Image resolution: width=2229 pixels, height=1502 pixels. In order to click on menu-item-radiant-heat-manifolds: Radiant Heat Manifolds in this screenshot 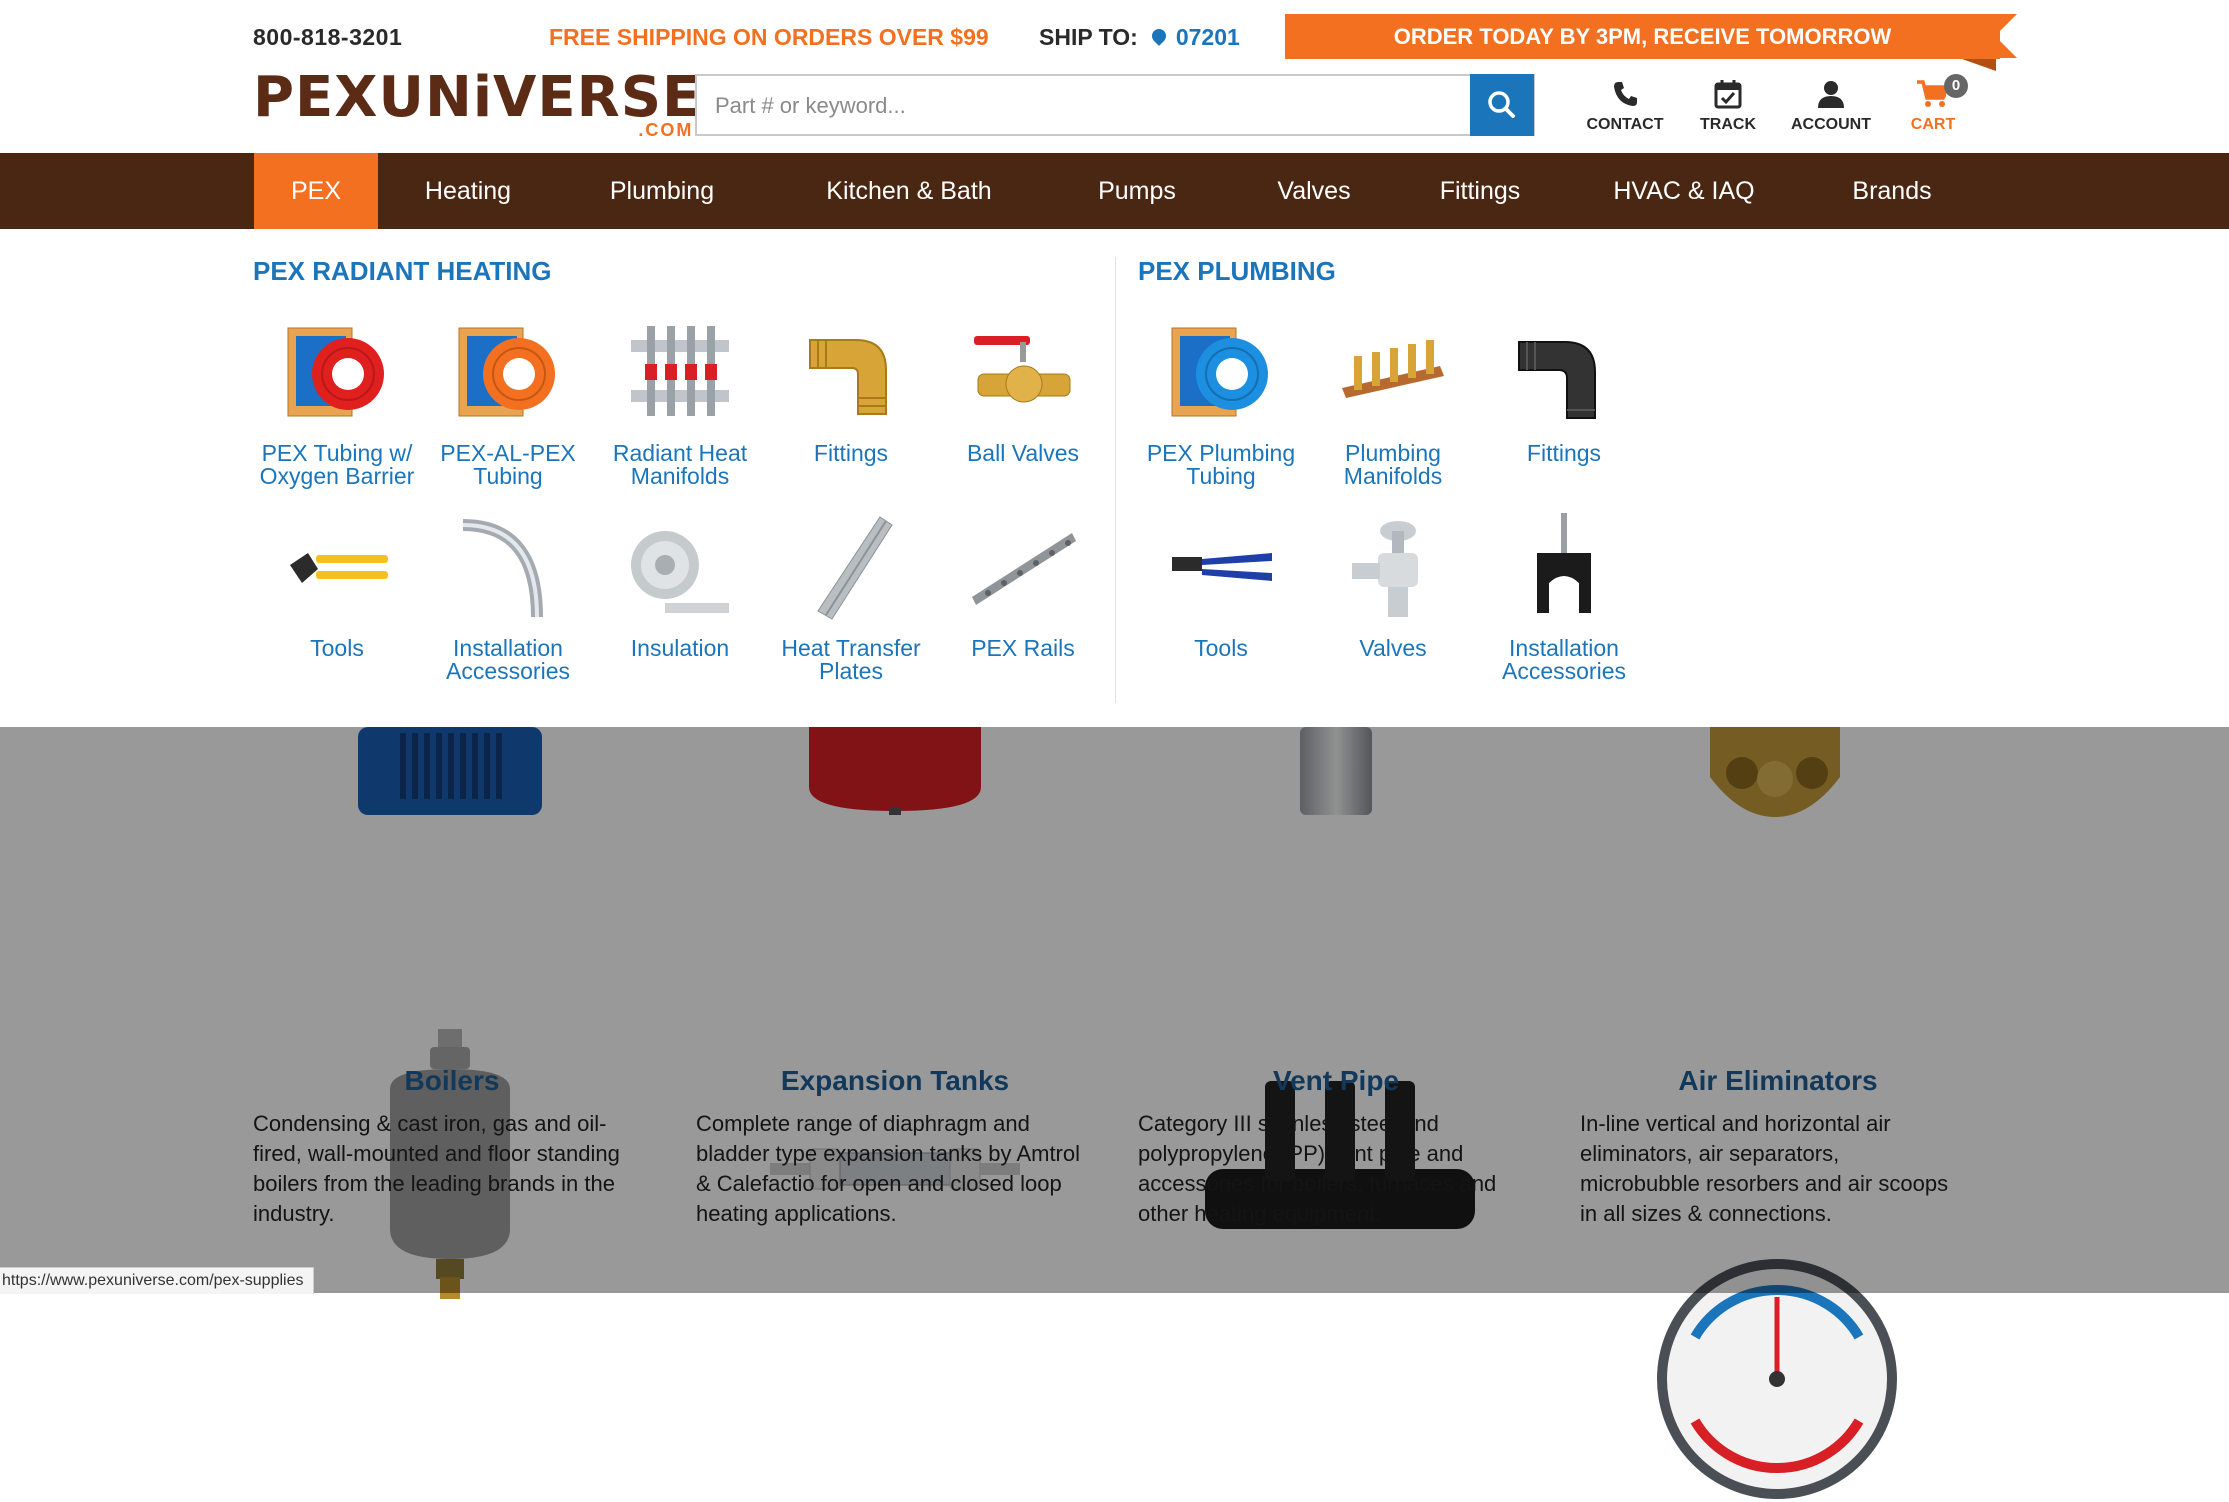, I will do `click(680, 403)`.